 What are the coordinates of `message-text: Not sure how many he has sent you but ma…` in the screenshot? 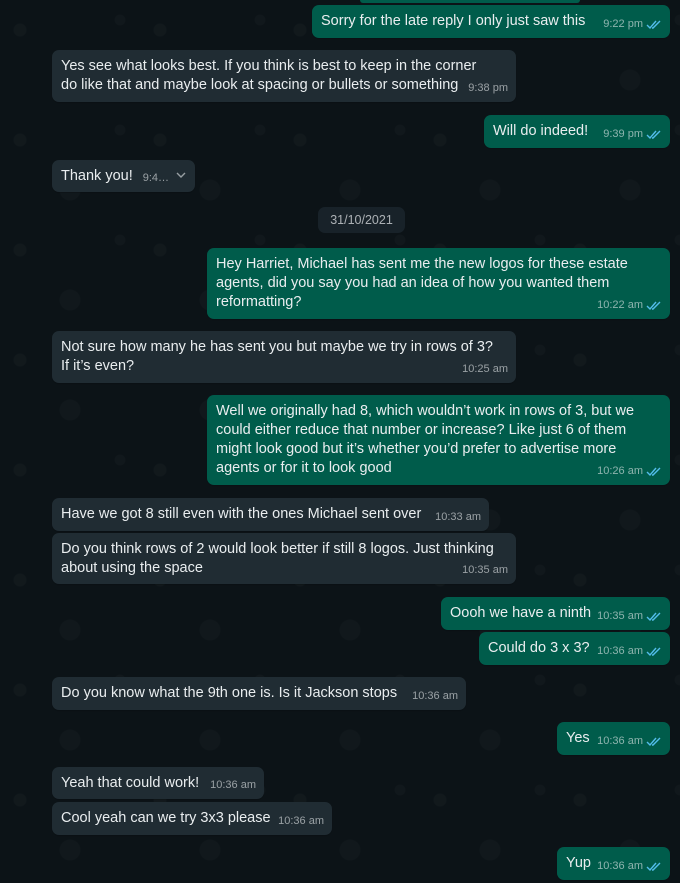 It's located at (279, 356).